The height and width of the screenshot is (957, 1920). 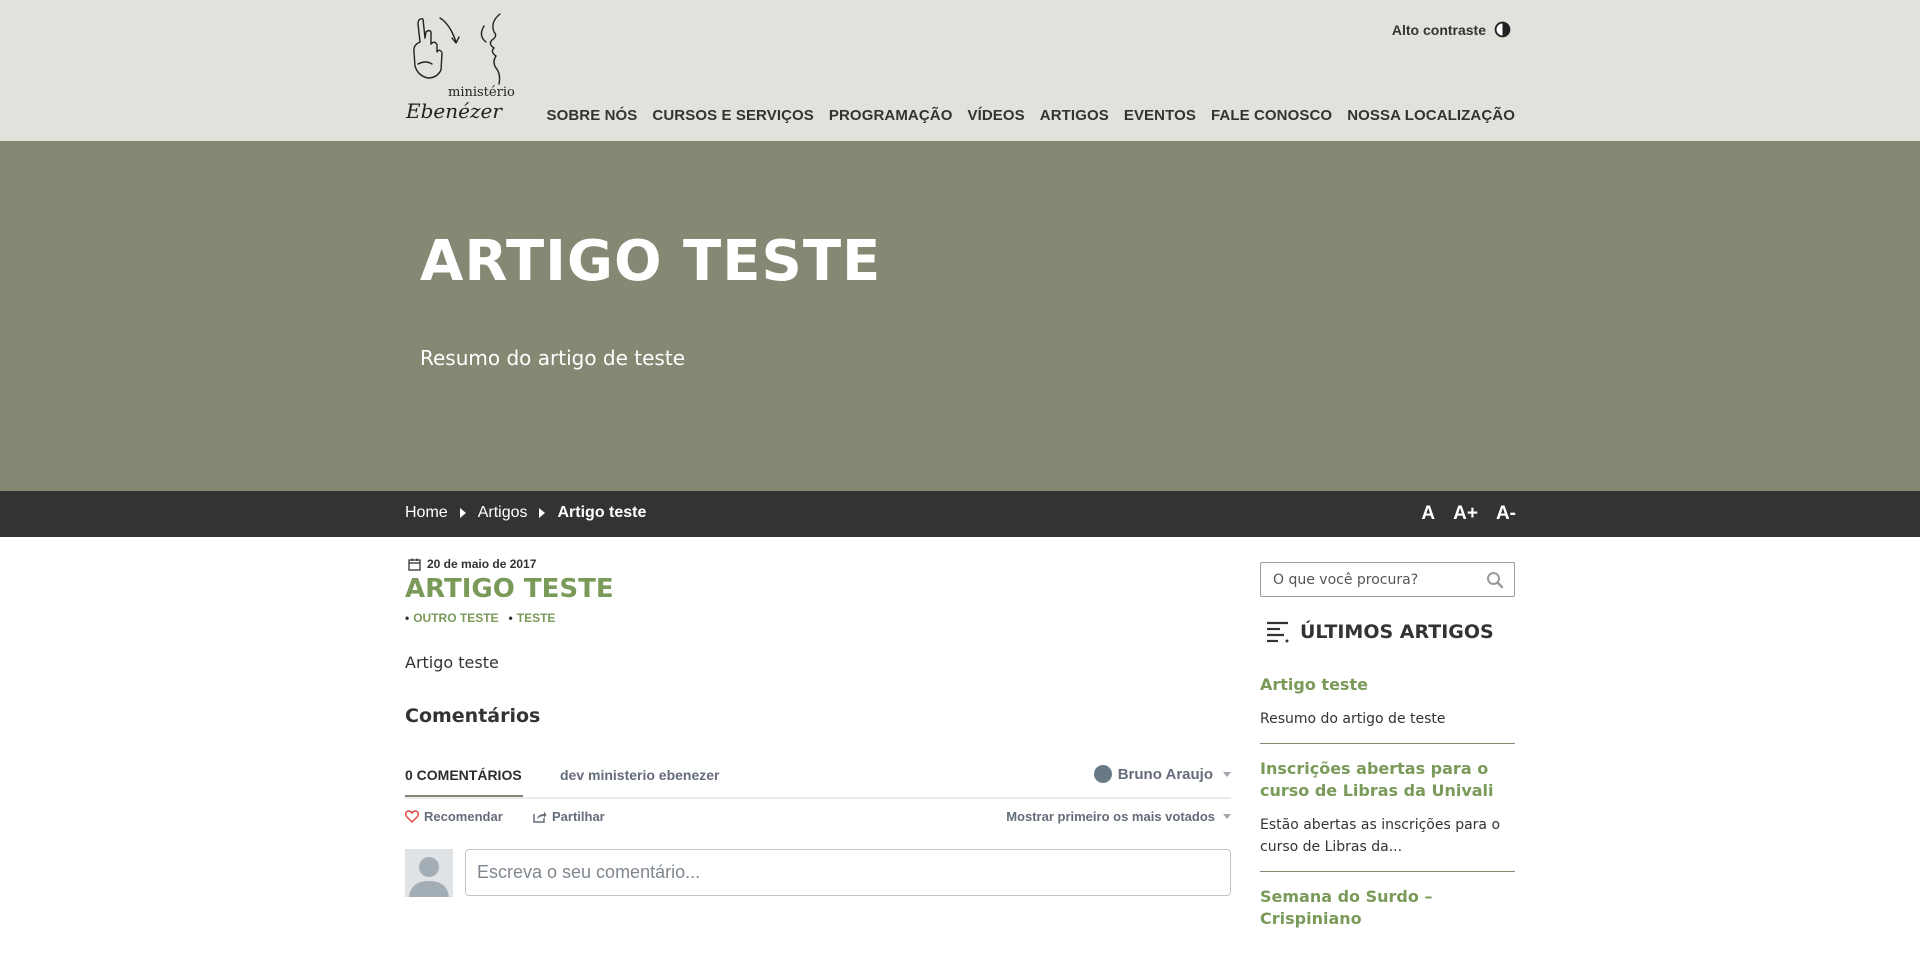 What do you see at coordinates (460, 68) in the screenshot?
I see `logo-hands-icon: ministério Ebenézer` at bounding box center [460, 68].